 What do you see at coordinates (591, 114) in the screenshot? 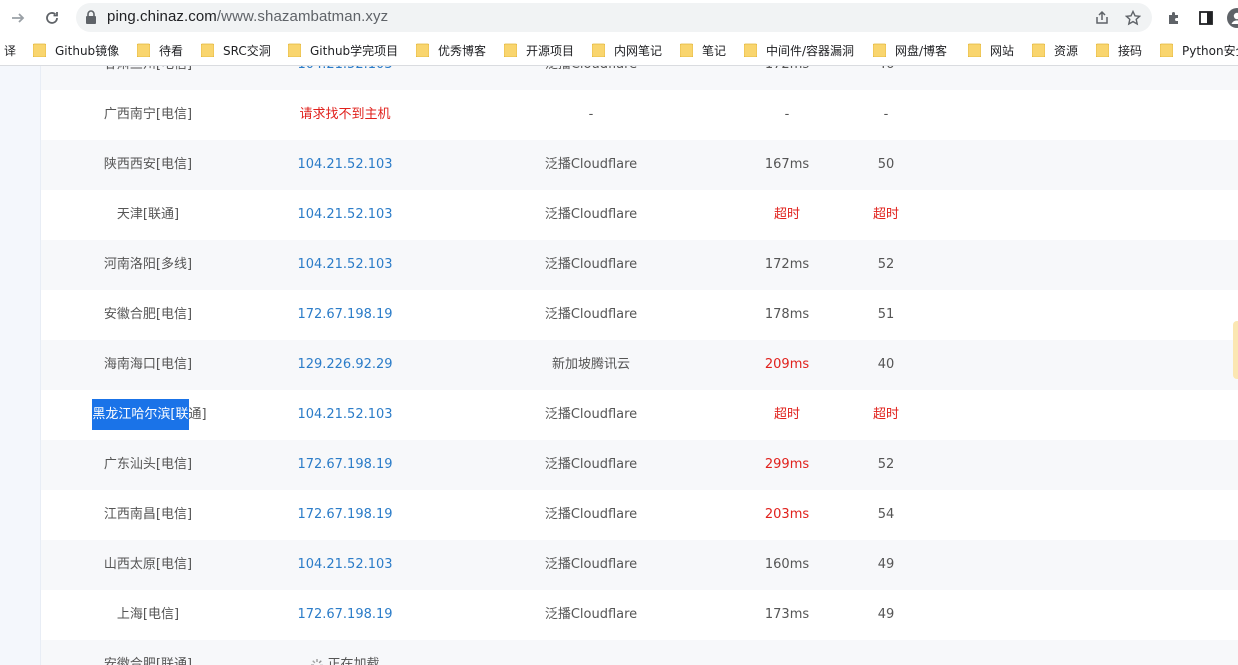
I see `isp-cell: -` at bounding box center [591, 114].